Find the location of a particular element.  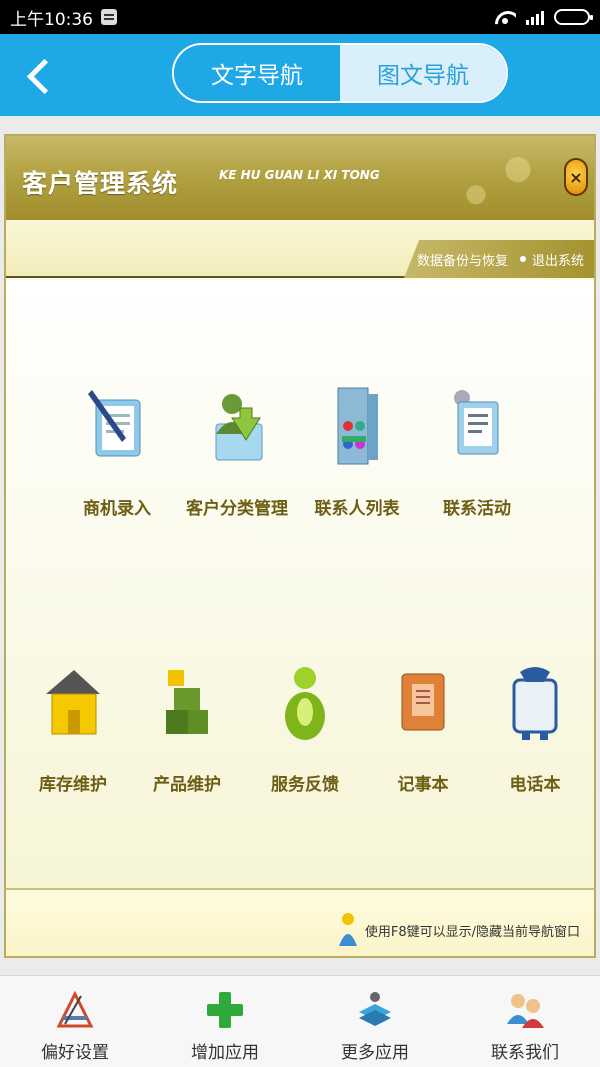

notification-icon is located at coordinates (109, 17).